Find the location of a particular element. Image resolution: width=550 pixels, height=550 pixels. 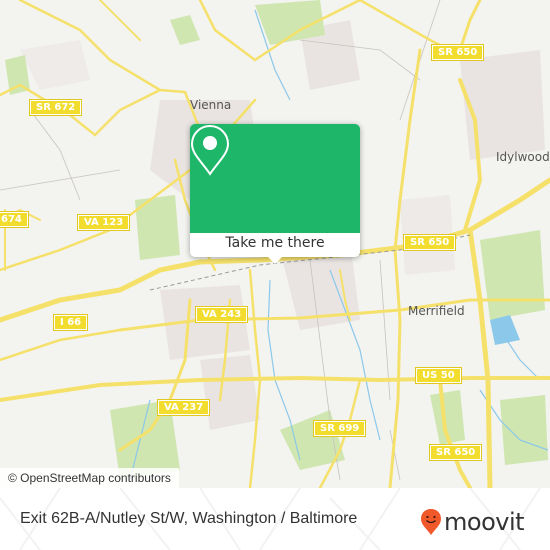

place-label-idylwood: Idylwood is located at coordinates (523, 157).